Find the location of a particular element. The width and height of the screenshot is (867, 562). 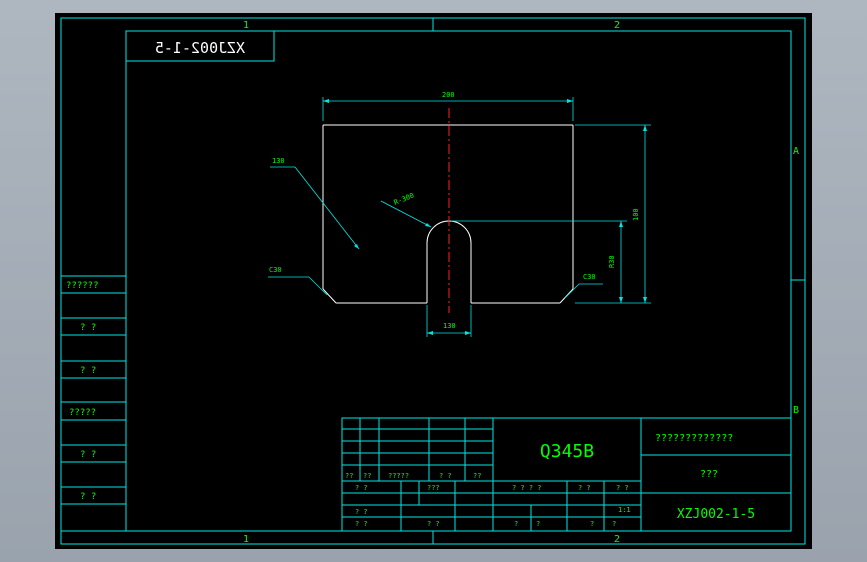

side-label-6: ? ? is located at coordinates (88, 497).